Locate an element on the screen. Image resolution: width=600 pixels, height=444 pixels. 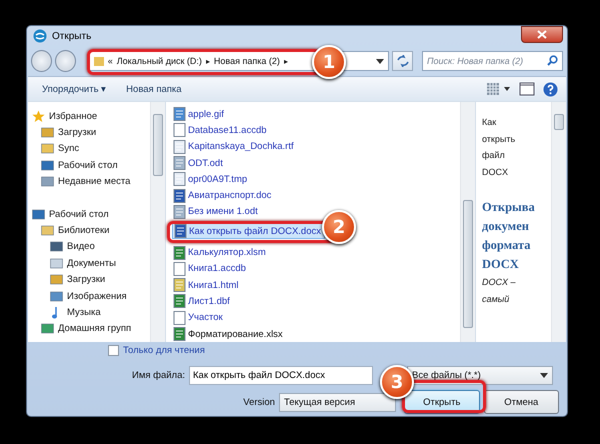
preview-heading: DOCX is located at coordinates (501, 264).